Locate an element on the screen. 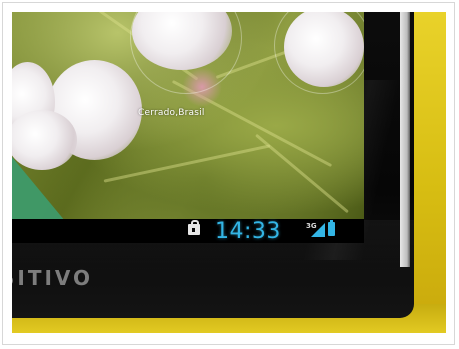 The height and width of the screenshot is (349, 459). shopping-bag-icon is located at coordinates (194, 227).